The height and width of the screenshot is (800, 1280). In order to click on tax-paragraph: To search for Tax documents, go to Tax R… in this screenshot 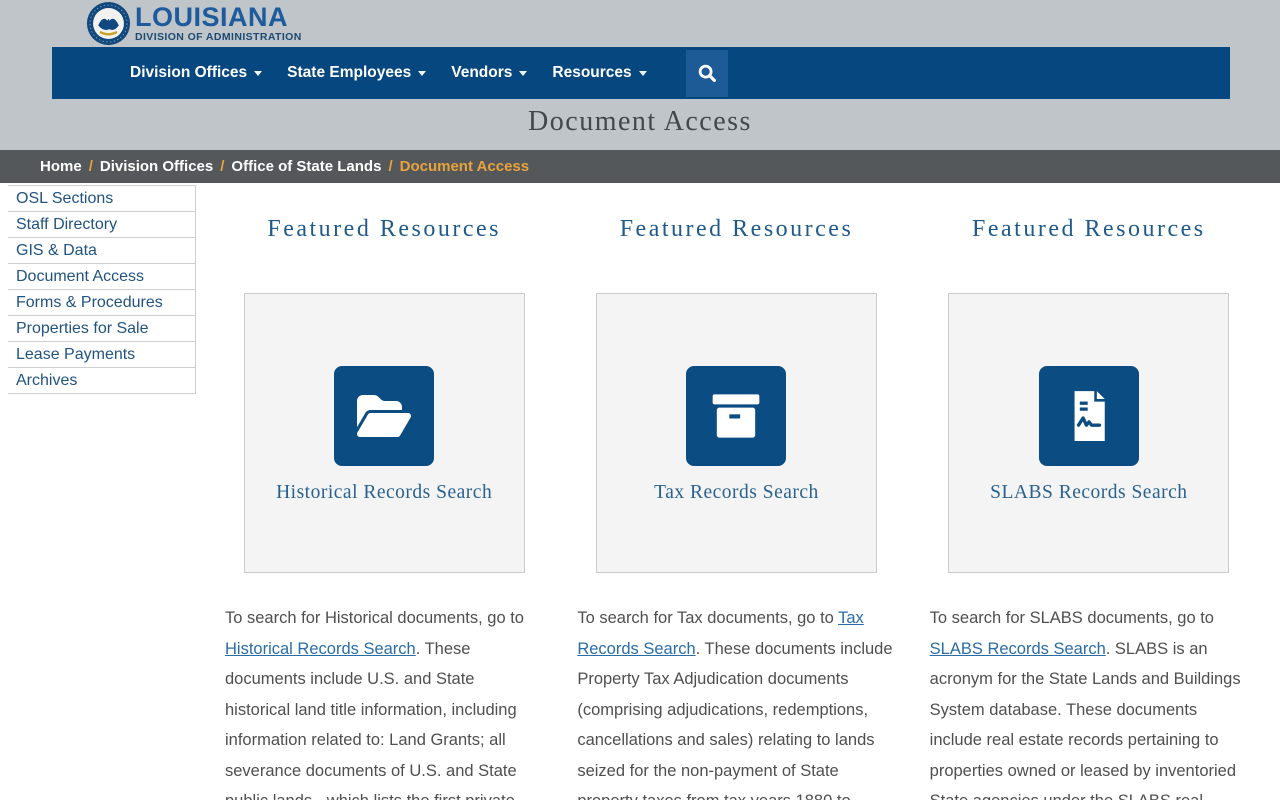, I will do `click(736, 701)`.